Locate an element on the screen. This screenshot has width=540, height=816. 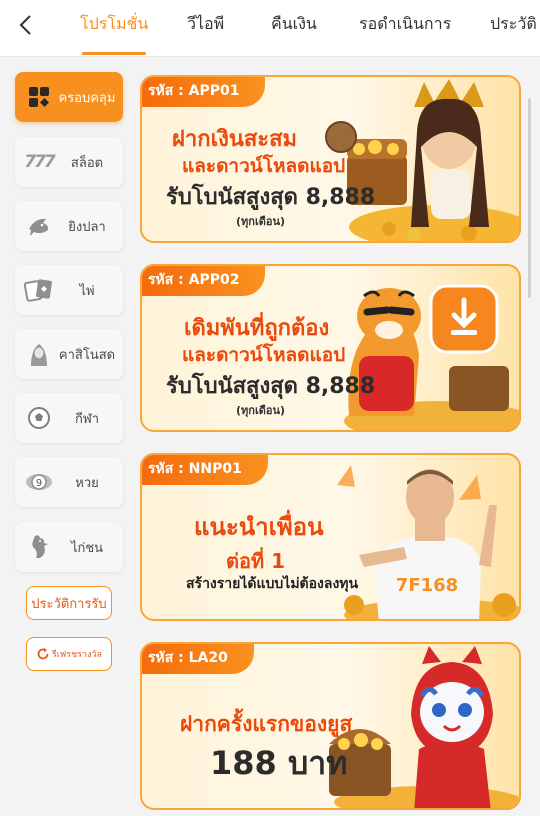
man-pointing-art: 7F168 is located at coordinates (419, 537).